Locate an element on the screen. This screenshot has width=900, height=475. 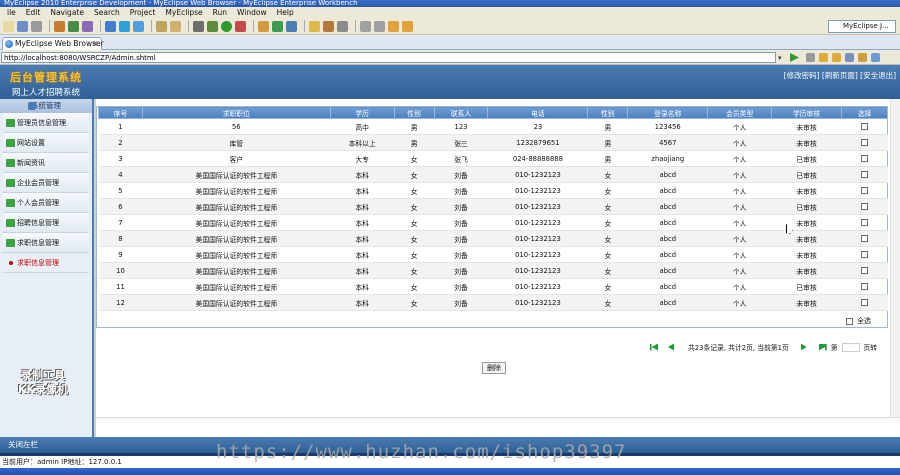
column-header: 选择 is located at coordinates (864, 112).